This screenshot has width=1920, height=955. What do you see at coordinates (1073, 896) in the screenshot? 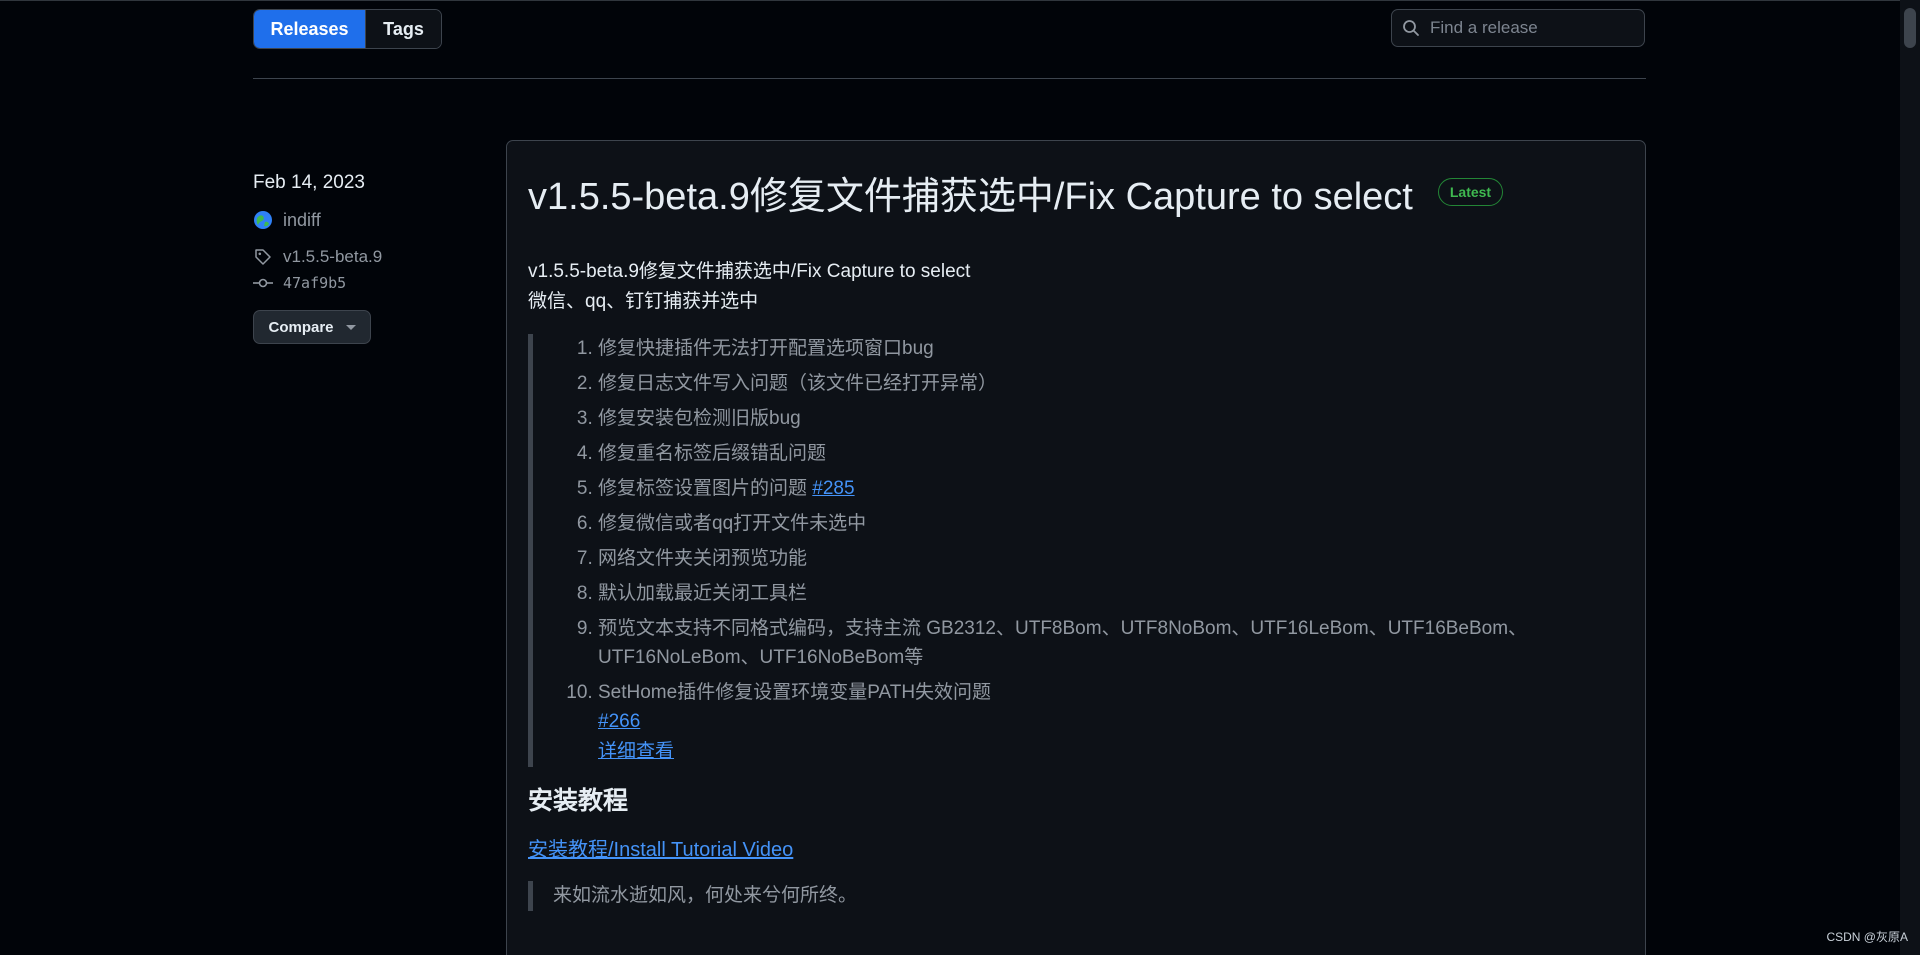
I see `closing-quote: 来如流水逝如风，何处来兮何所终。` at bounding box center [1073, 896].